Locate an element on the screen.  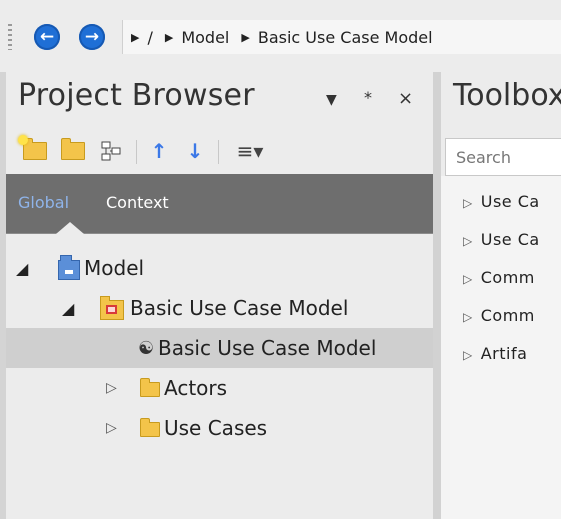
tab-notch is located at coordinates (70, 228).